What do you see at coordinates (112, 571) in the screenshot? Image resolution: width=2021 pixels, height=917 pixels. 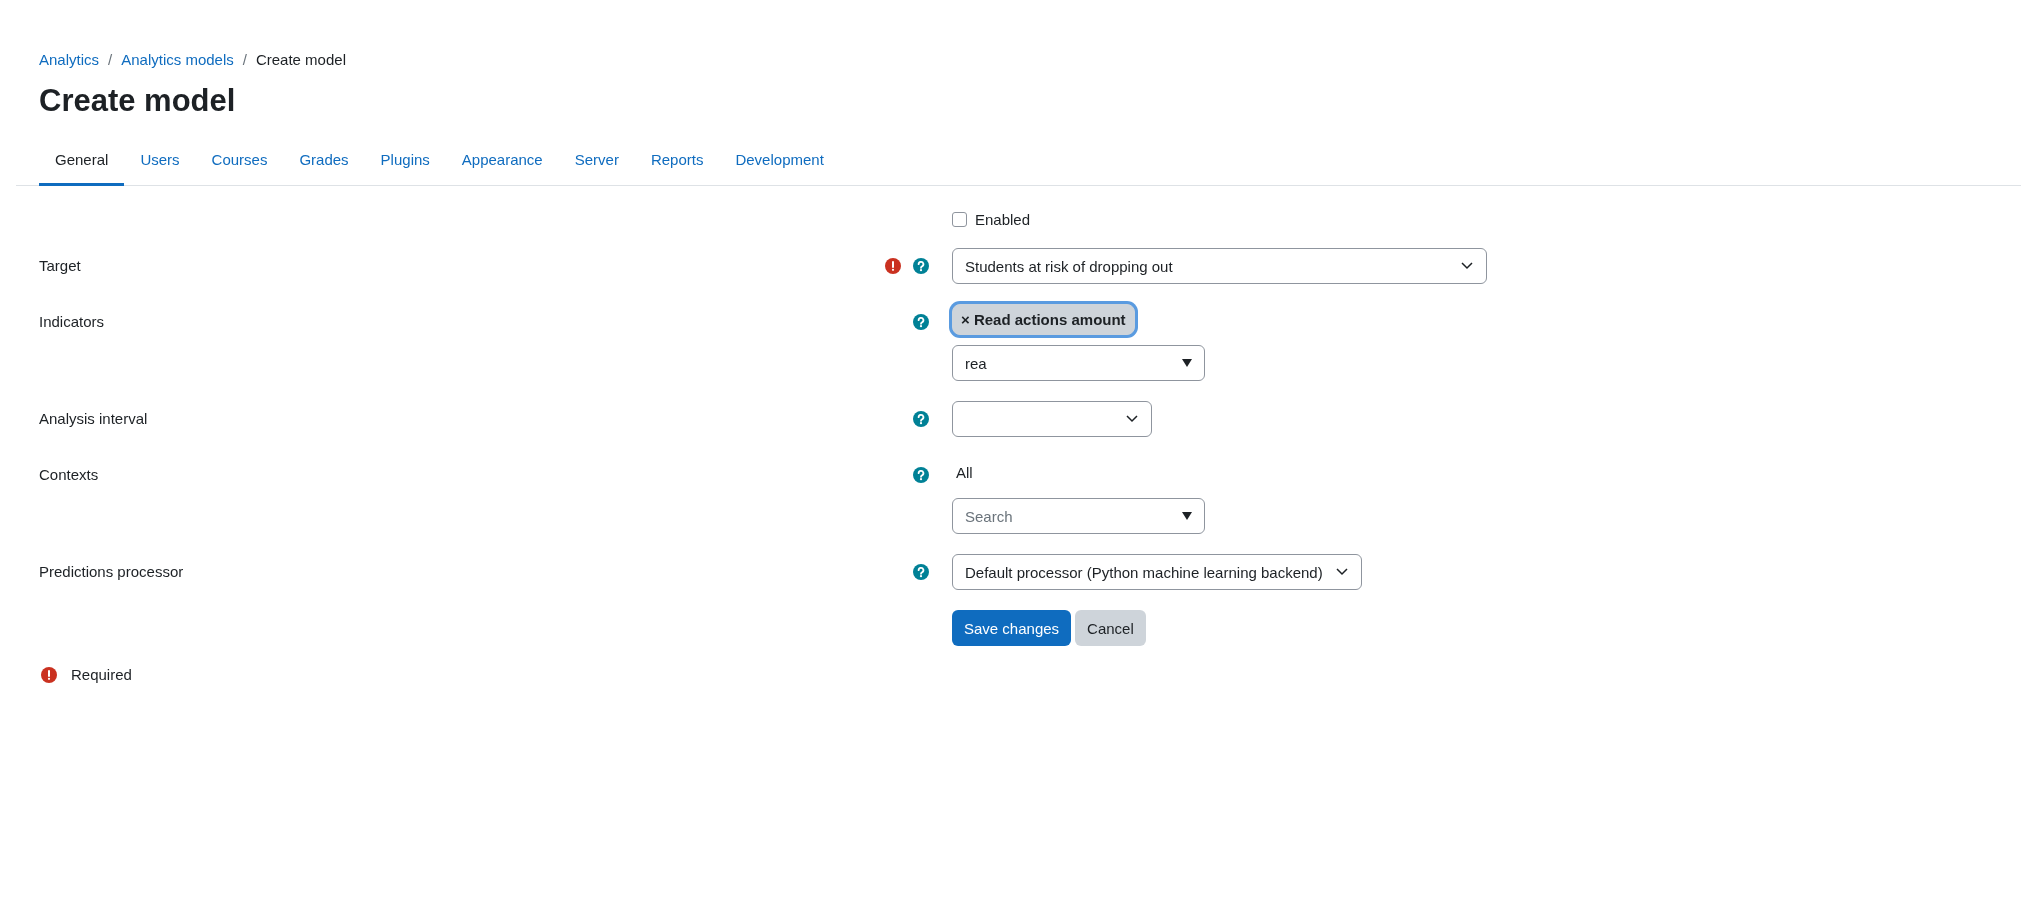 I see `field-label: Predictions processor` at bounding box center [112, 571].